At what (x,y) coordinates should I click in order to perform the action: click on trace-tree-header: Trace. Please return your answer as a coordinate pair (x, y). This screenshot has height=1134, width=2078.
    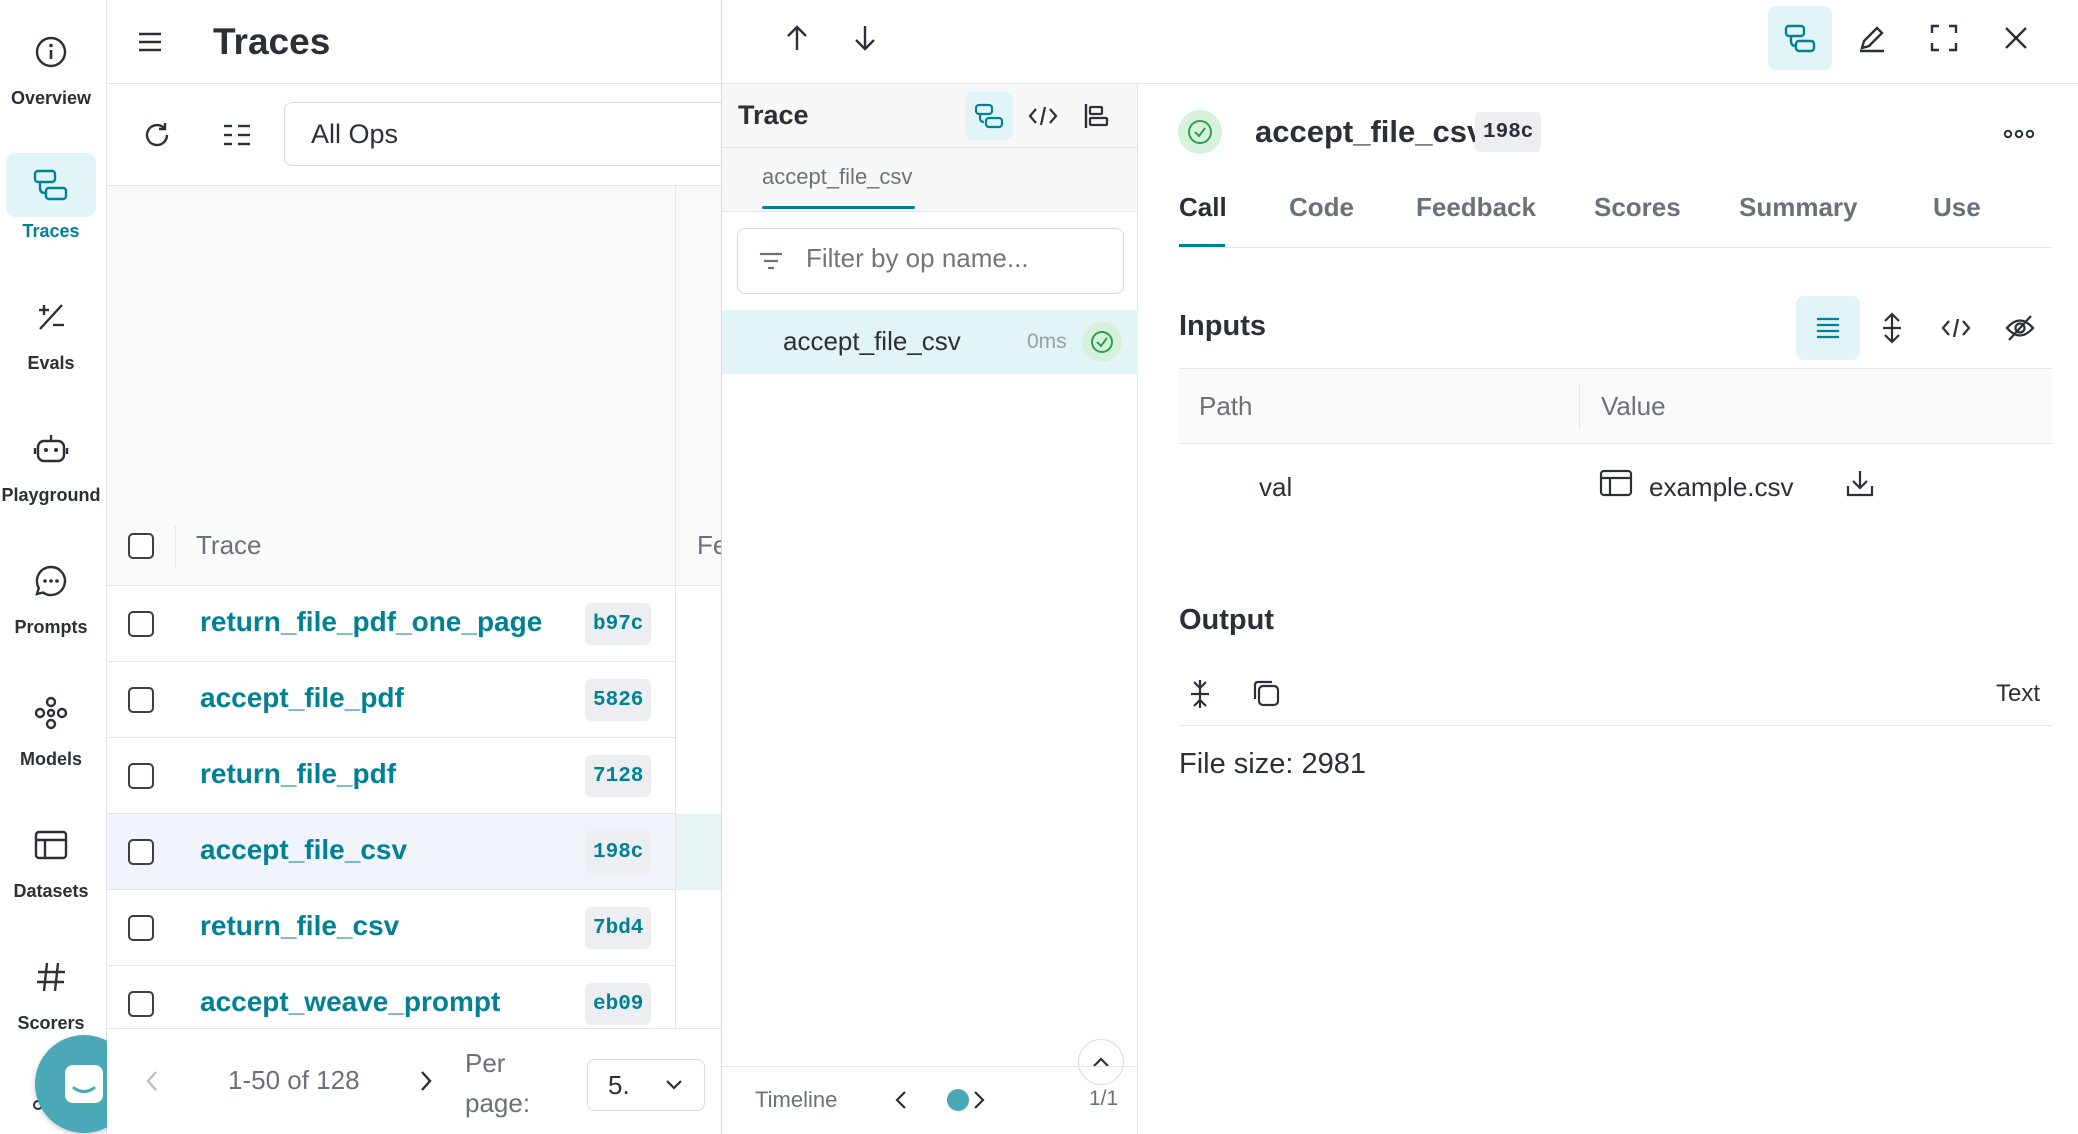
    Looking at the image, I should click on (929, 116).